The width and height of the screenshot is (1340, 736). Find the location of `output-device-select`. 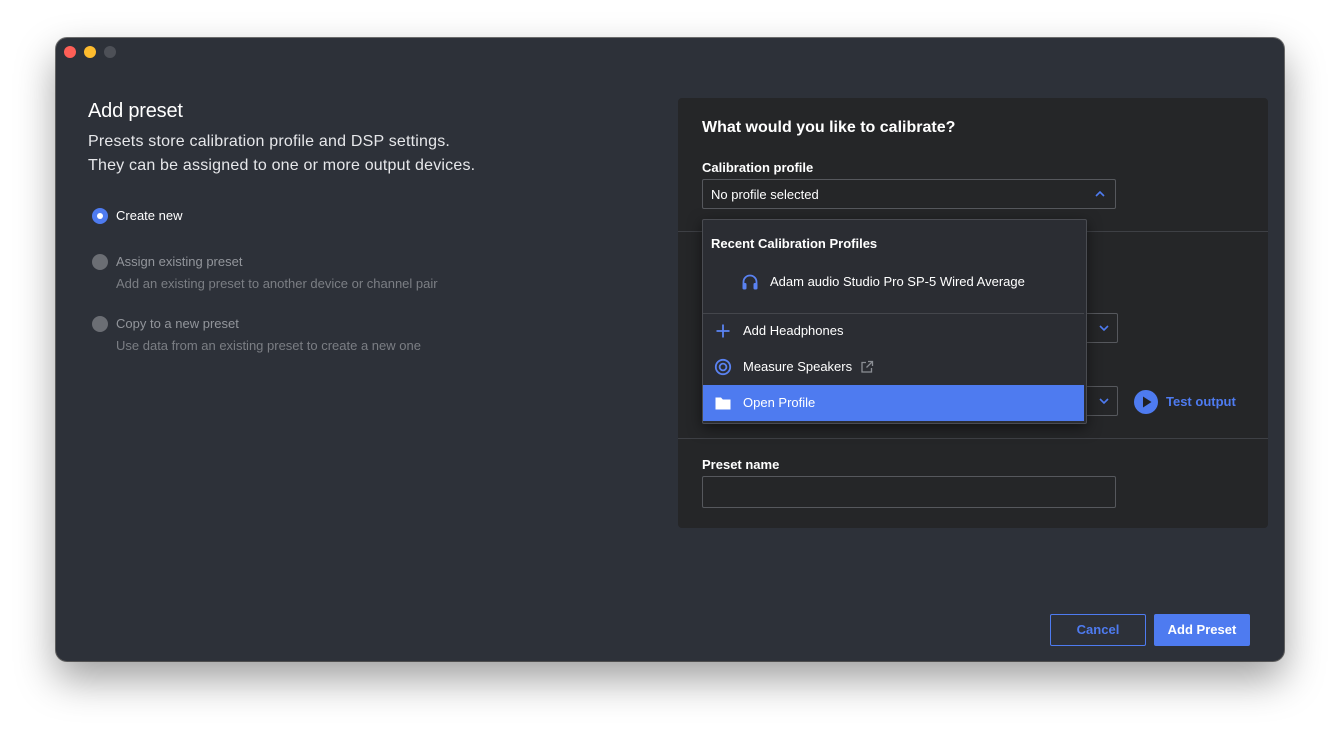

output-device-select is located at coordinates (1100, 328).